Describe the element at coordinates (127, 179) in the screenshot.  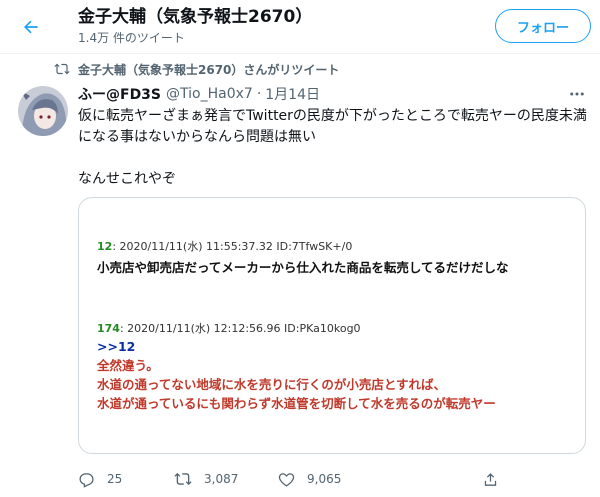
I see `tweet-text-line: なんせこれやぞ` at that location.